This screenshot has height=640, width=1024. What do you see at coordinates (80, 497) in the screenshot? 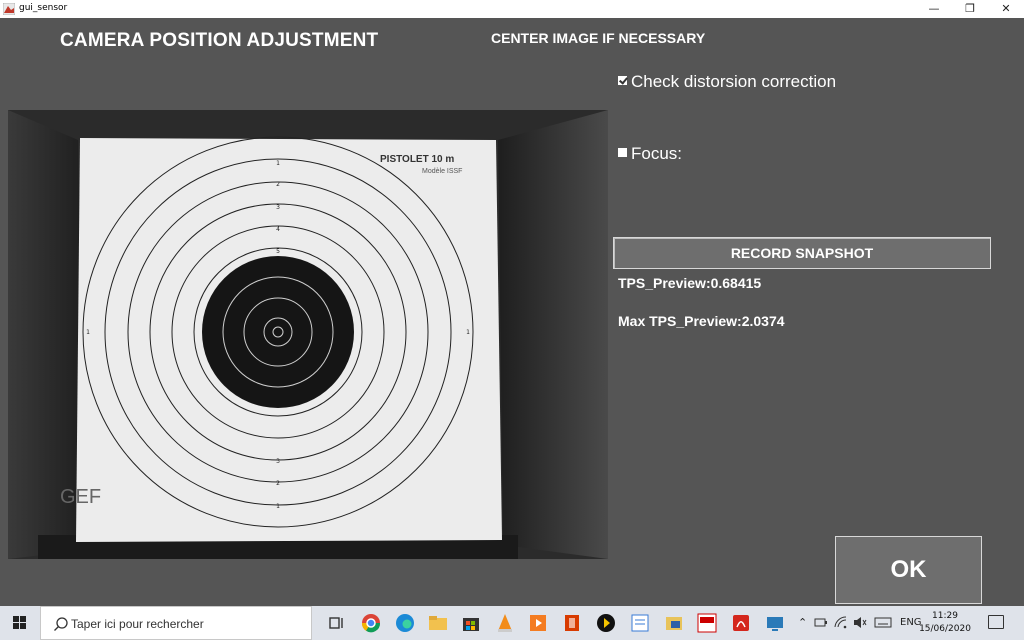
I see `target-brand: GEF` at bounding box center [80, 497].